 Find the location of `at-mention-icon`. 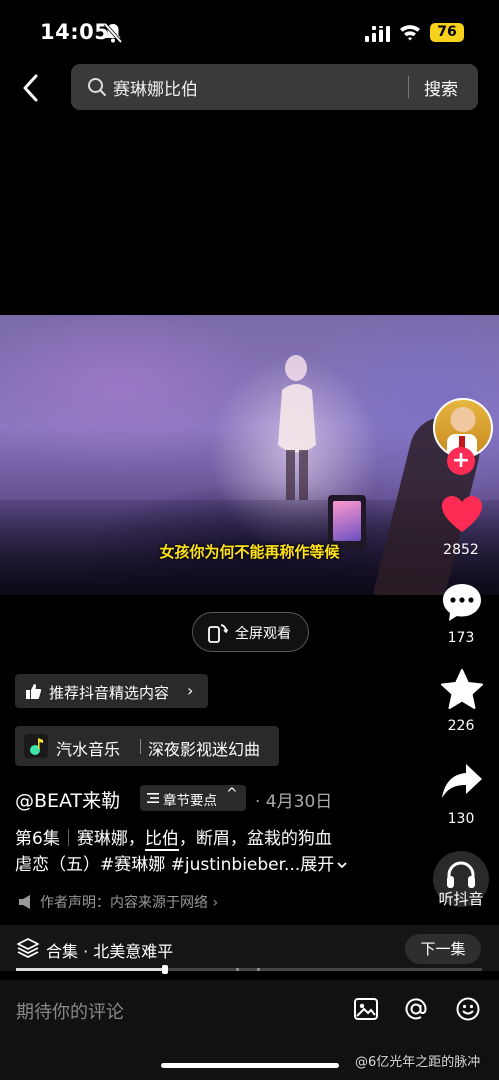

at-mention-icon is located at coordinates (416, 1009).